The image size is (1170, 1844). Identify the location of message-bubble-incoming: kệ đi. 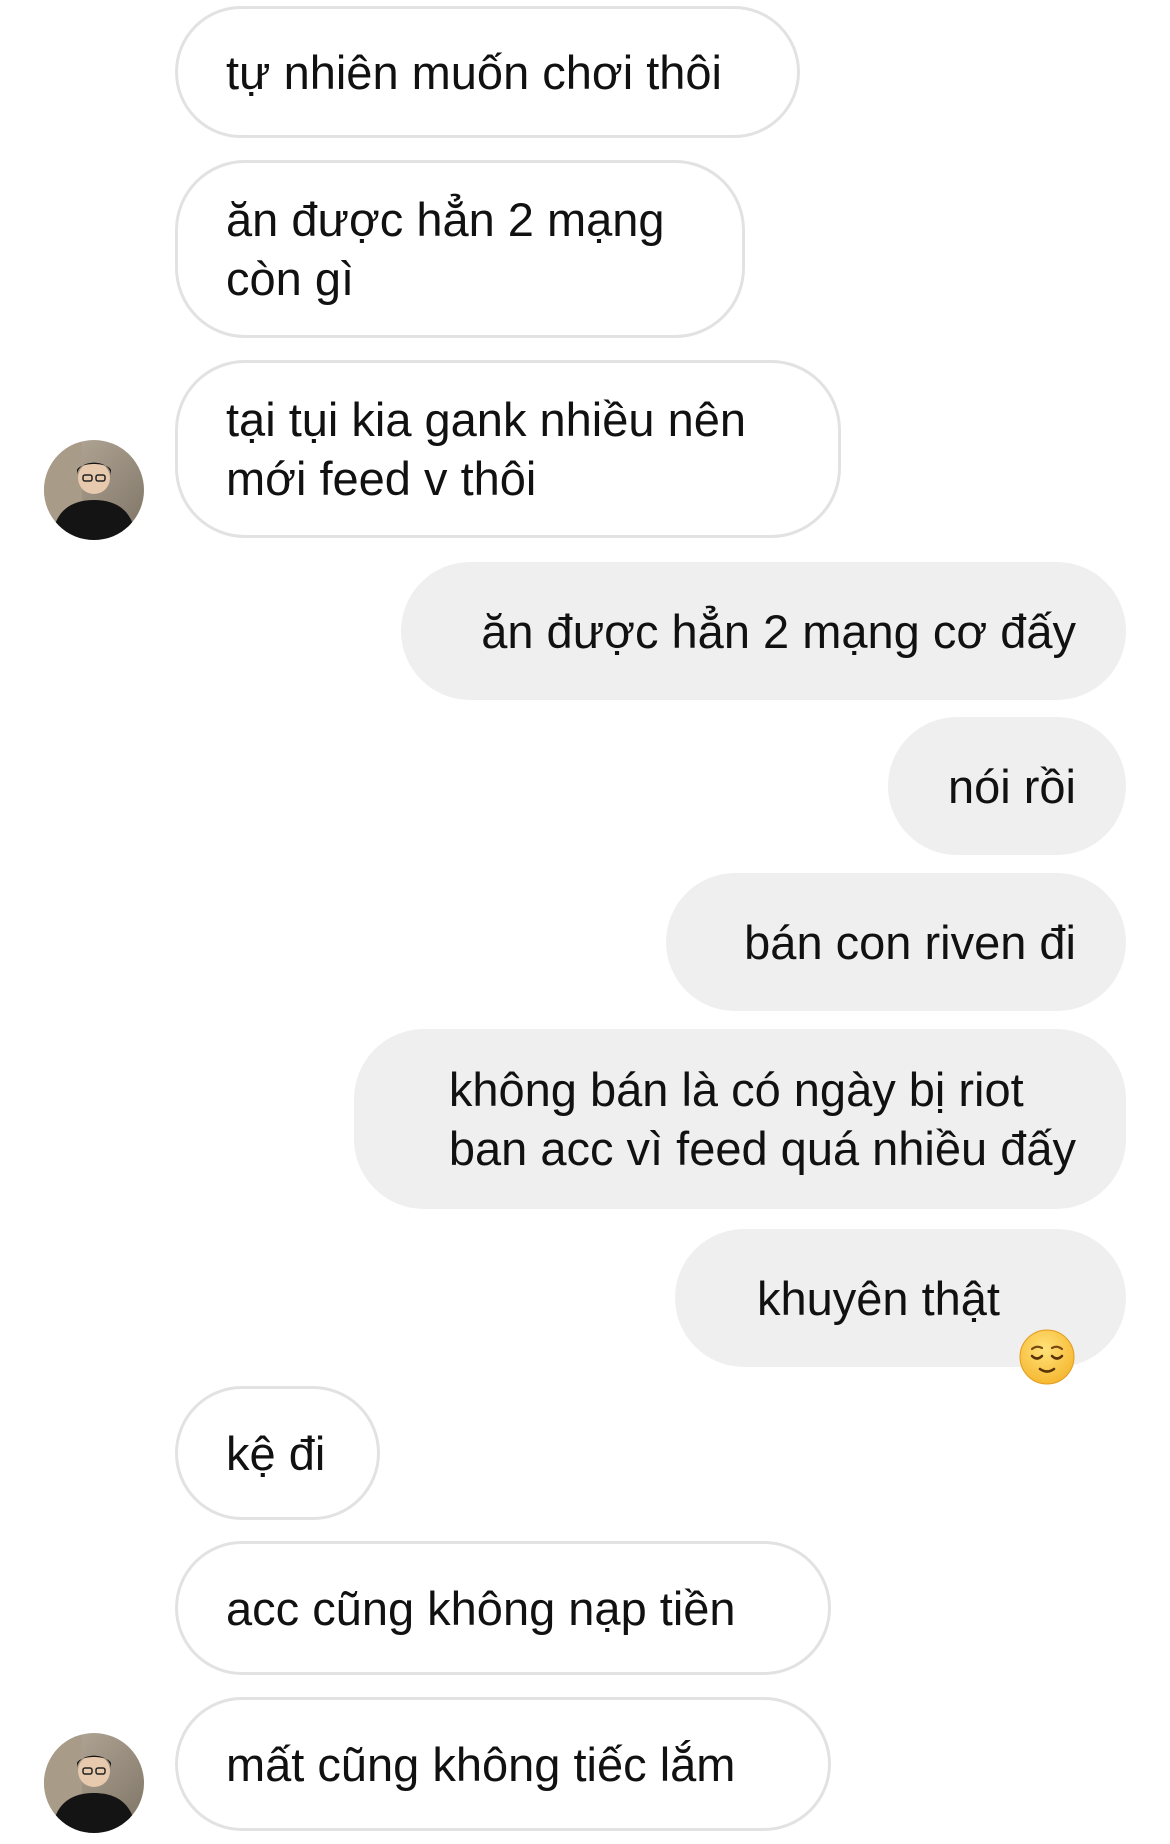
(277, 1453).